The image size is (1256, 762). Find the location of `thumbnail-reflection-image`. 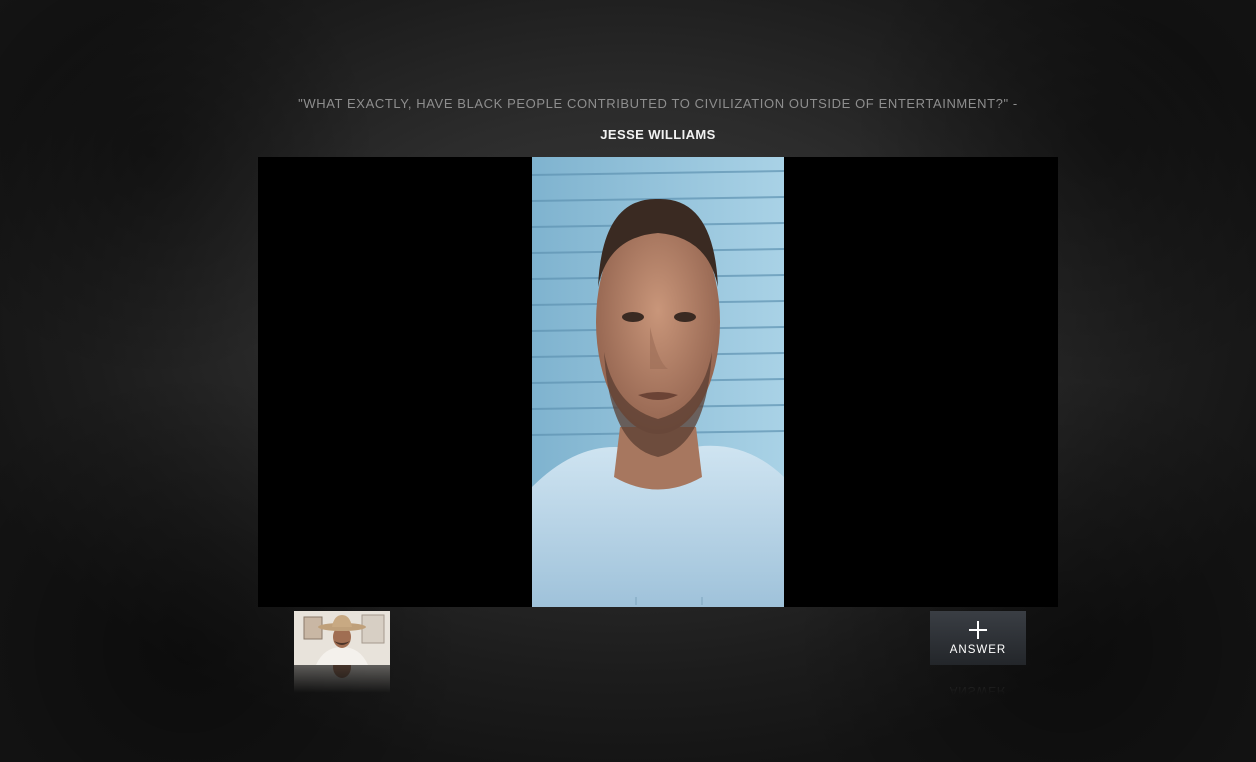

thumbnail-reflection-image is located at coordinates (342, 679).